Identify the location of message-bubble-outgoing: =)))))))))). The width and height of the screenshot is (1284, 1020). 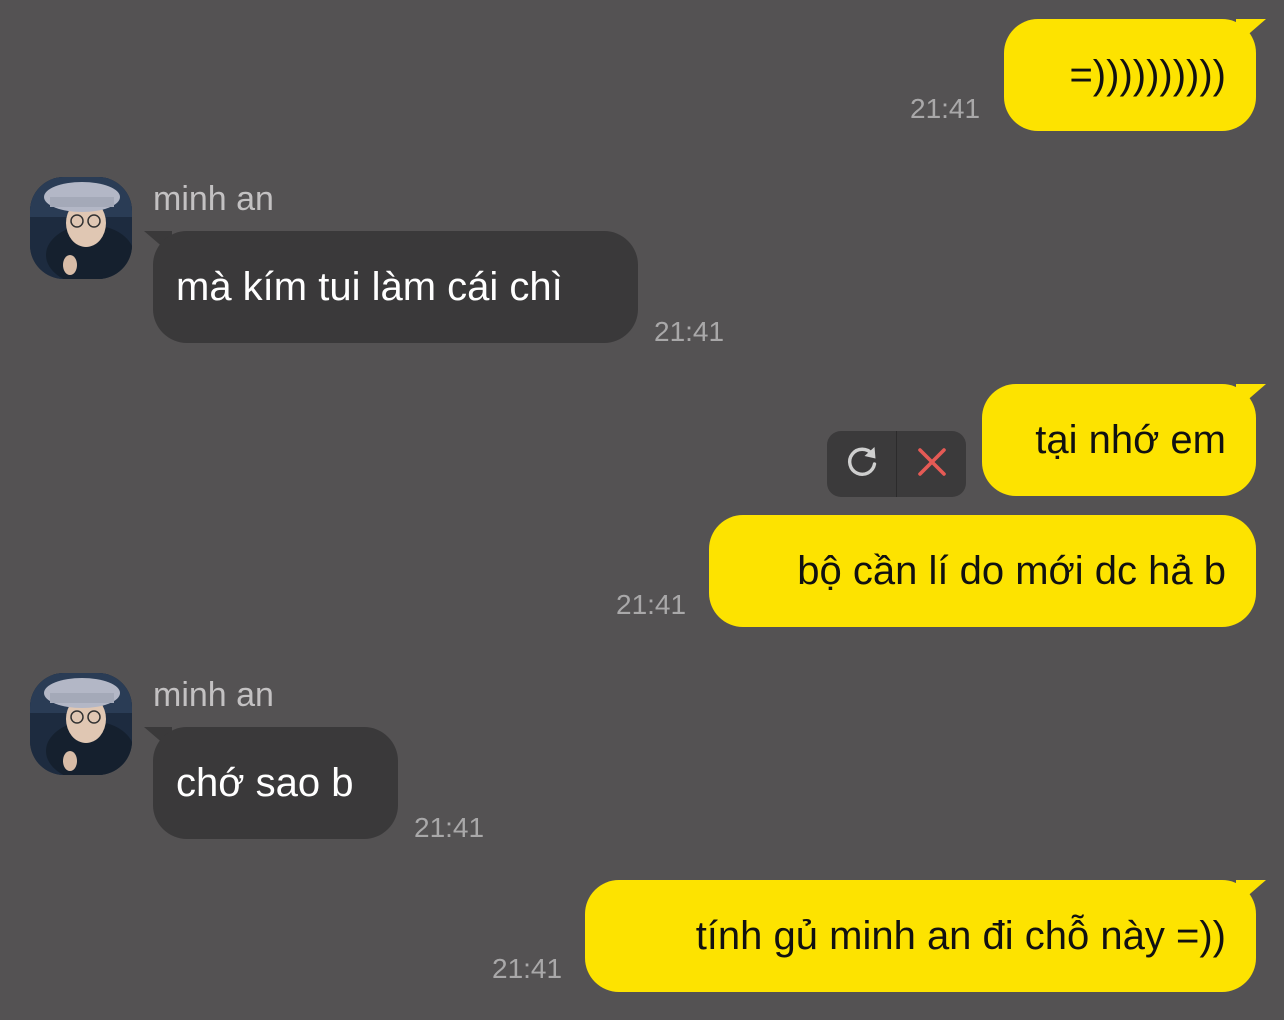
(1130, 75).